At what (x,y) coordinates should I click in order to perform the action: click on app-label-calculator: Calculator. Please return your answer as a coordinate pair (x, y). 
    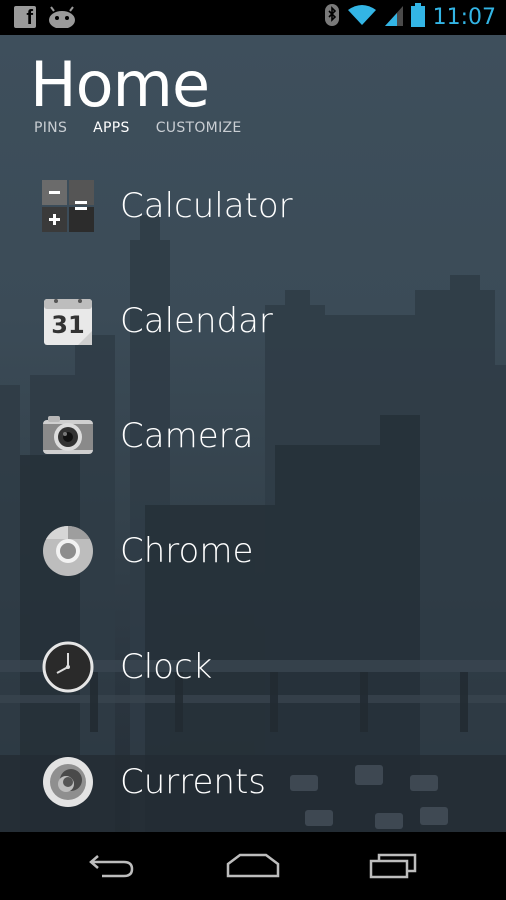
    Looking at the image, I should click on (206, 206).